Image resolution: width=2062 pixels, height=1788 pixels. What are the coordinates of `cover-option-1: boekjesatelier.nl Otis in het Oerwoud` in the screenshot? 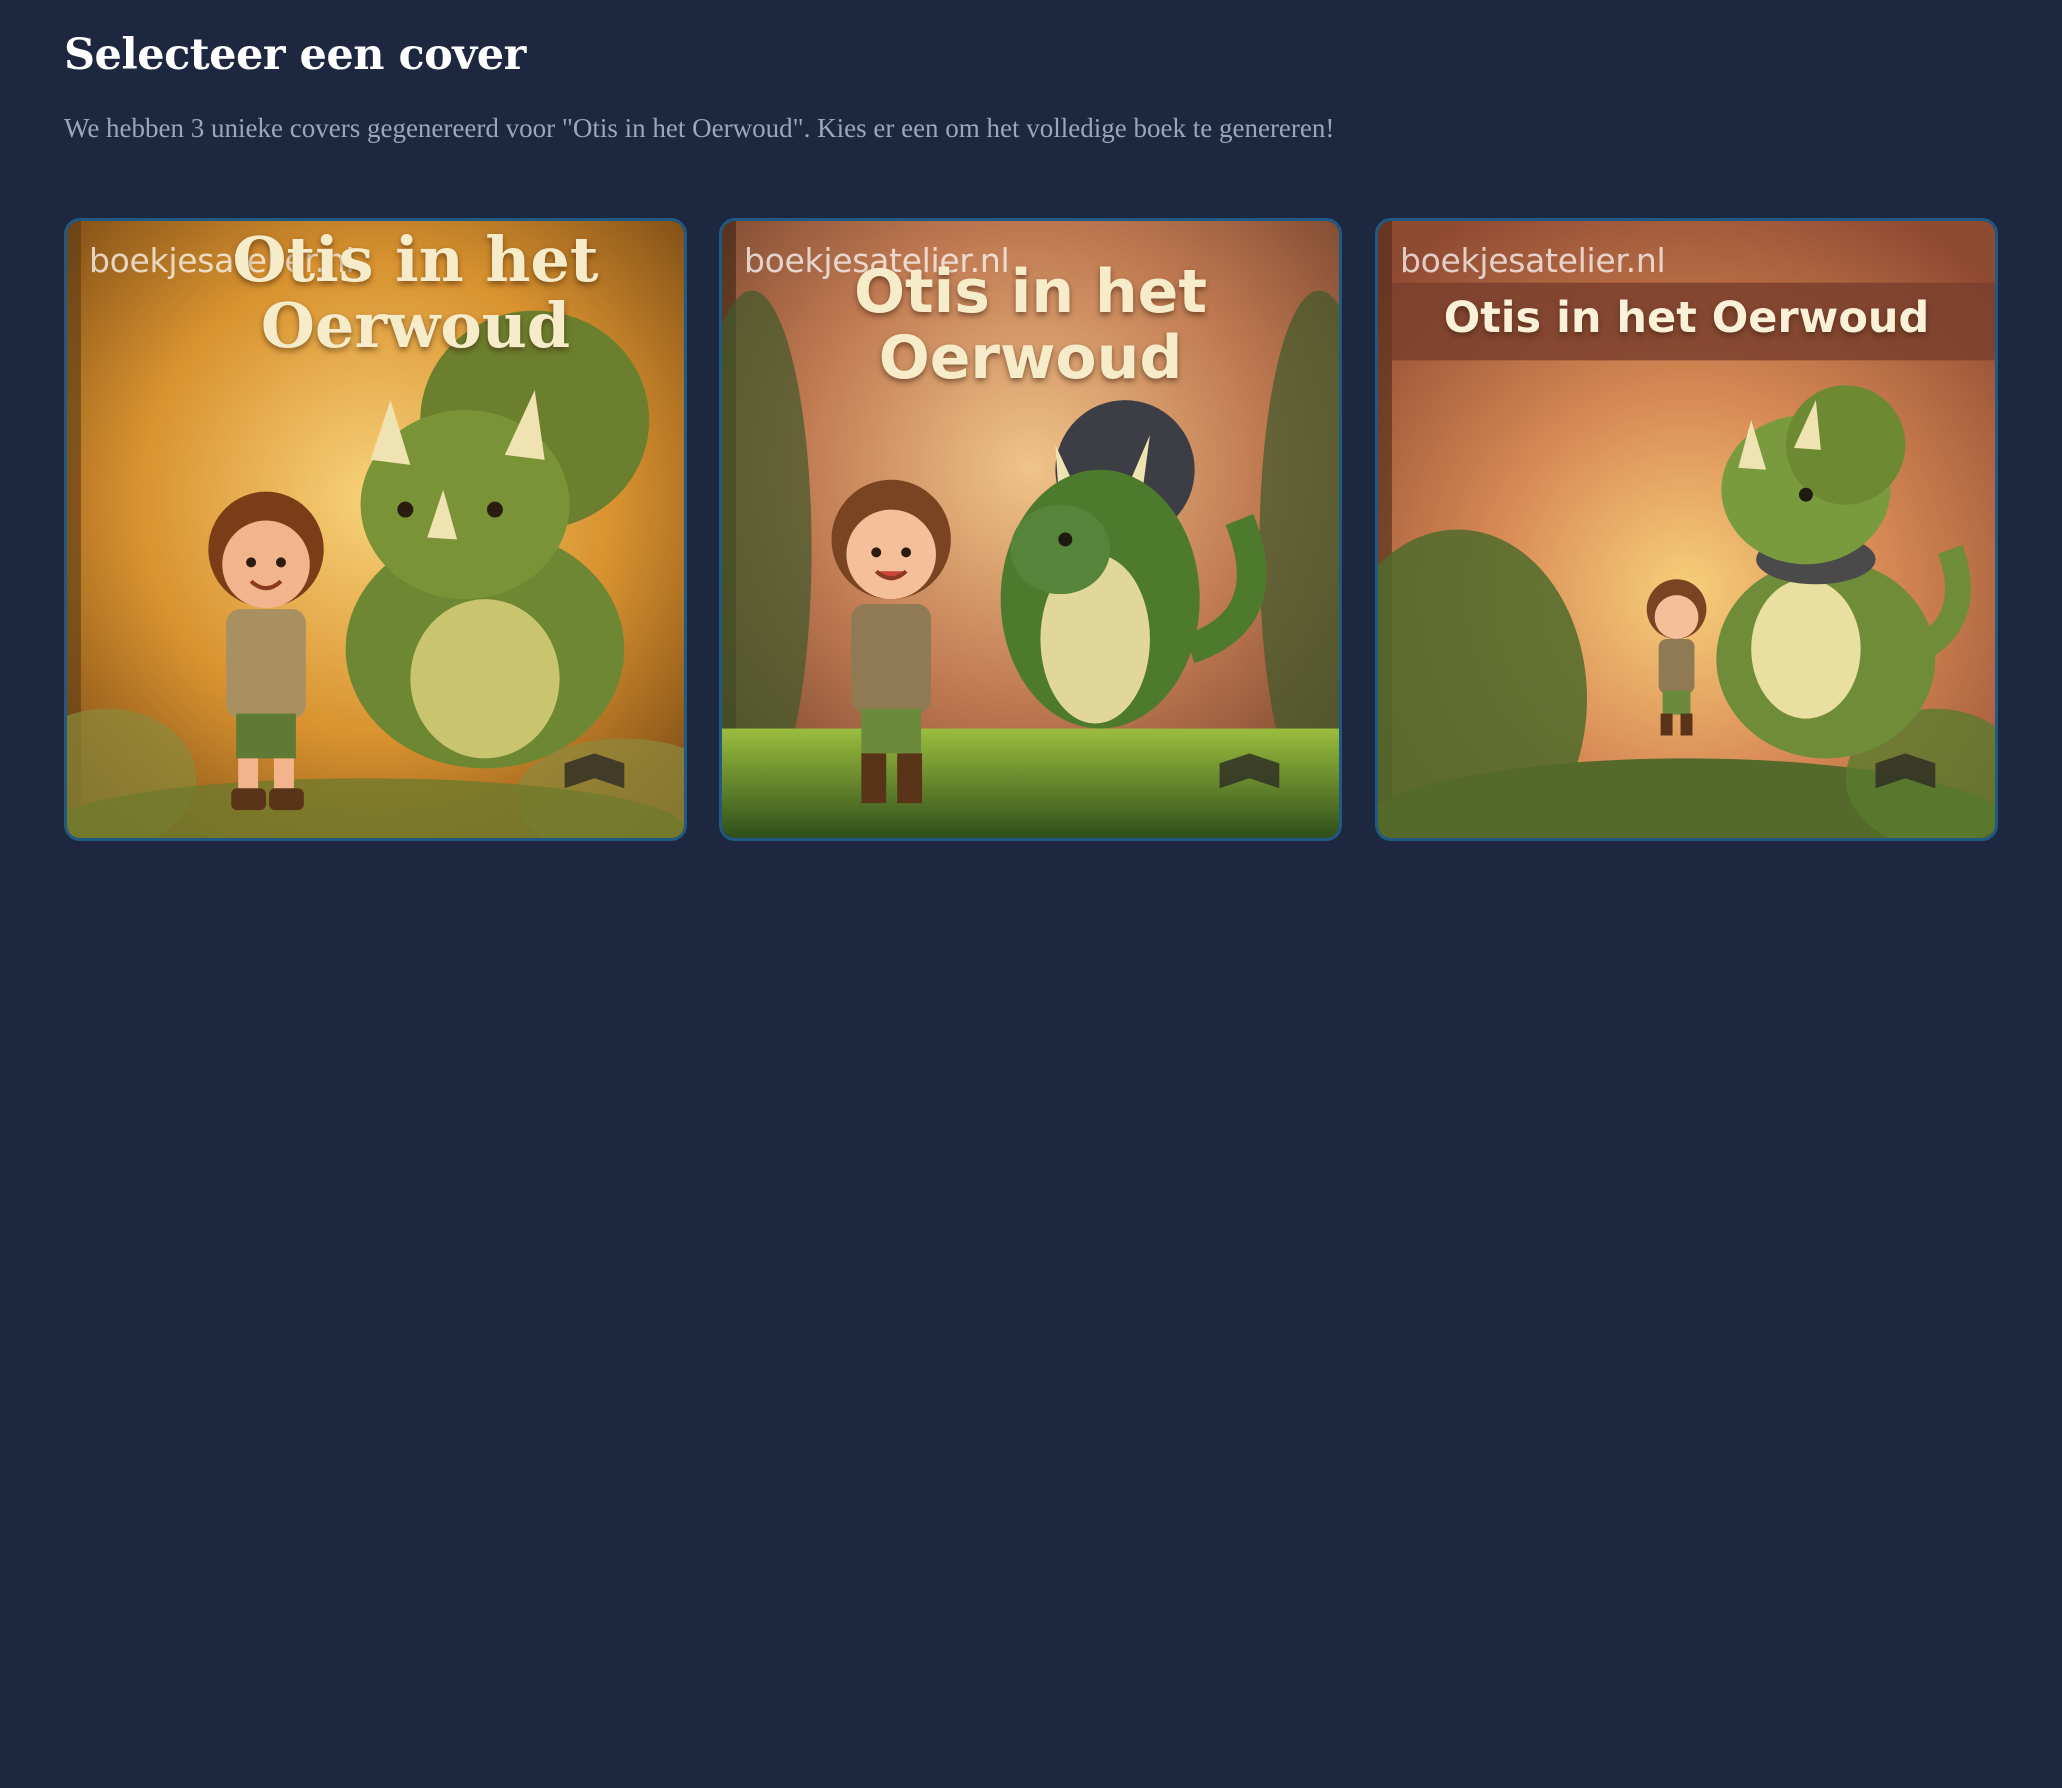 It's located at (375, 529).